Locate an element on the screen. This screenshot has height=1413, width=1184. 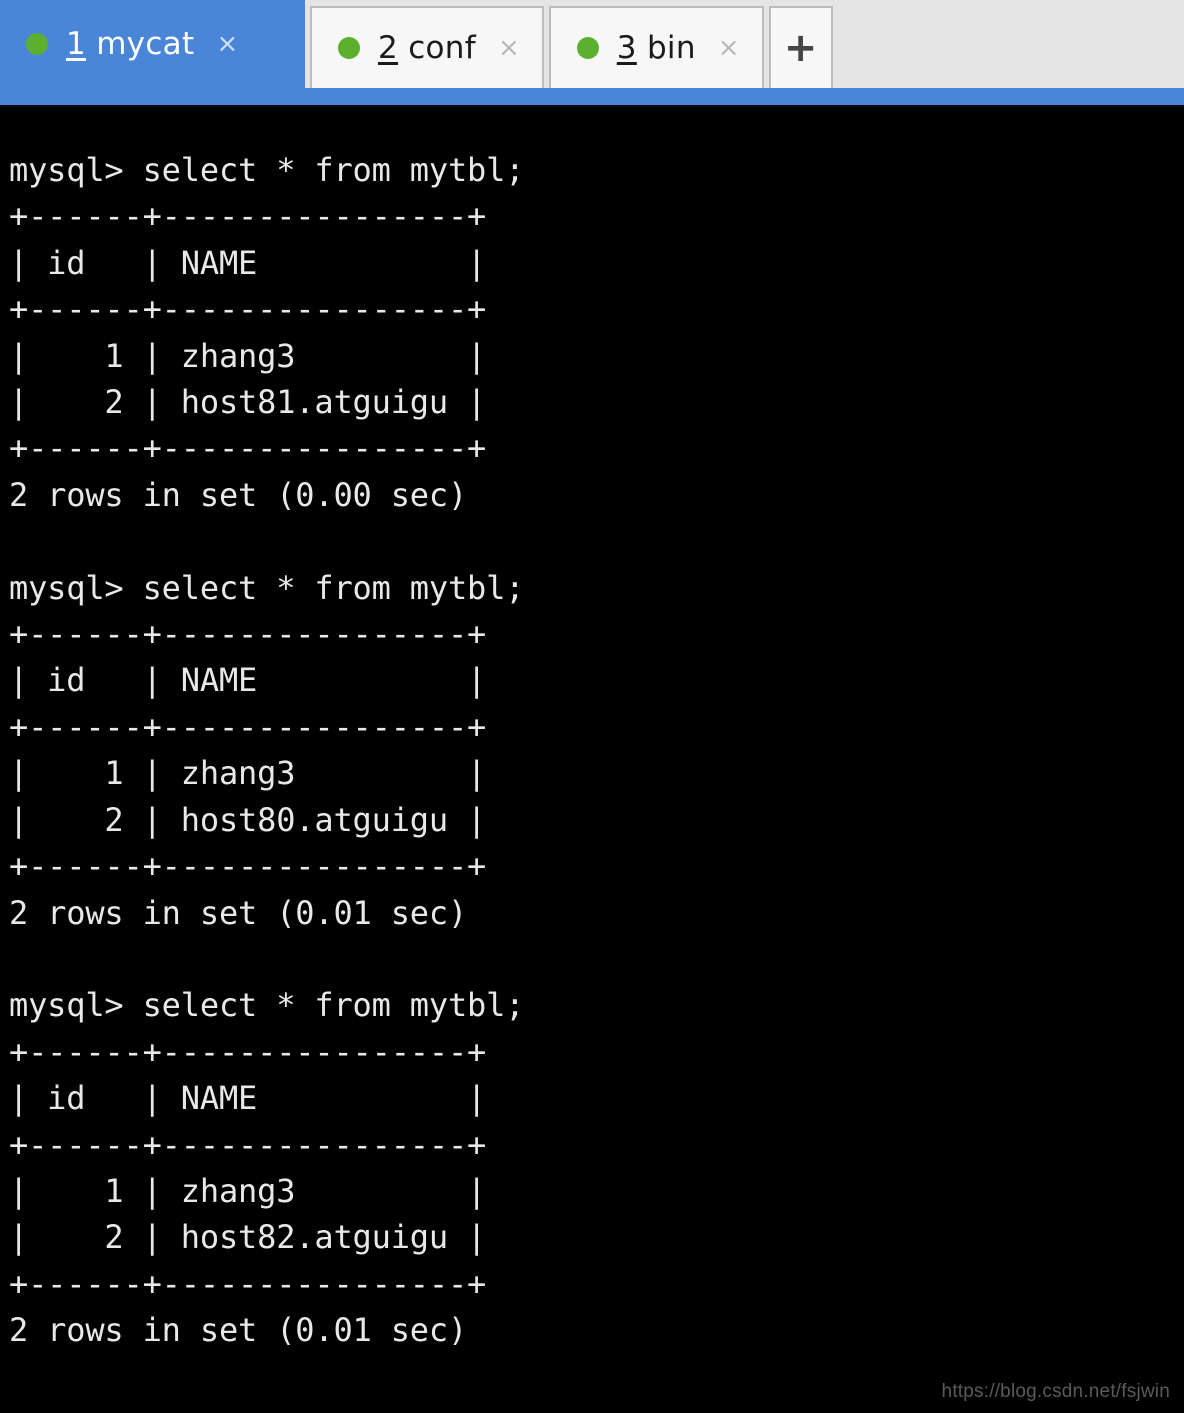
tab-bin-name: bin is located at coordinates (671, 48).